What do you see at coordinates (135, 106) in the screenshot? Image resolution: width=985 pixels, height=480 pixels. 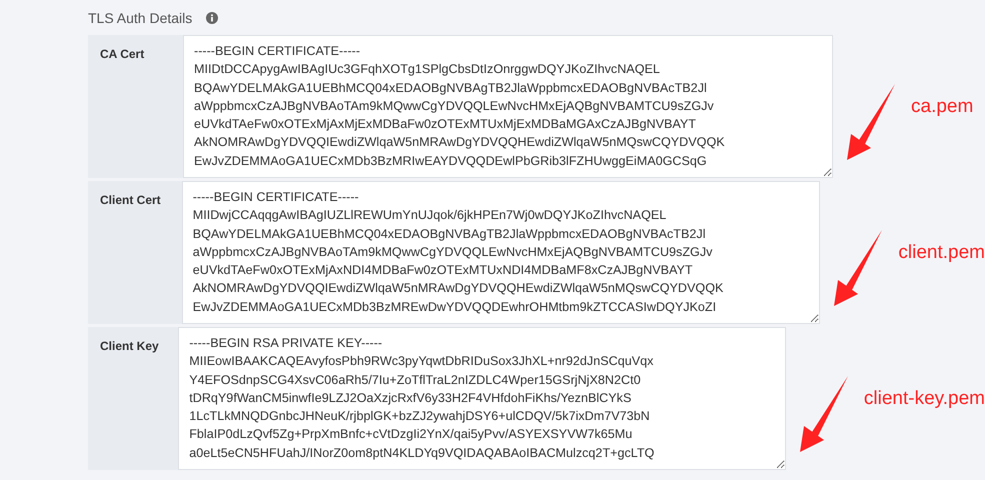 I see `field-label: CA Cert` at bounding box center [135, 106].